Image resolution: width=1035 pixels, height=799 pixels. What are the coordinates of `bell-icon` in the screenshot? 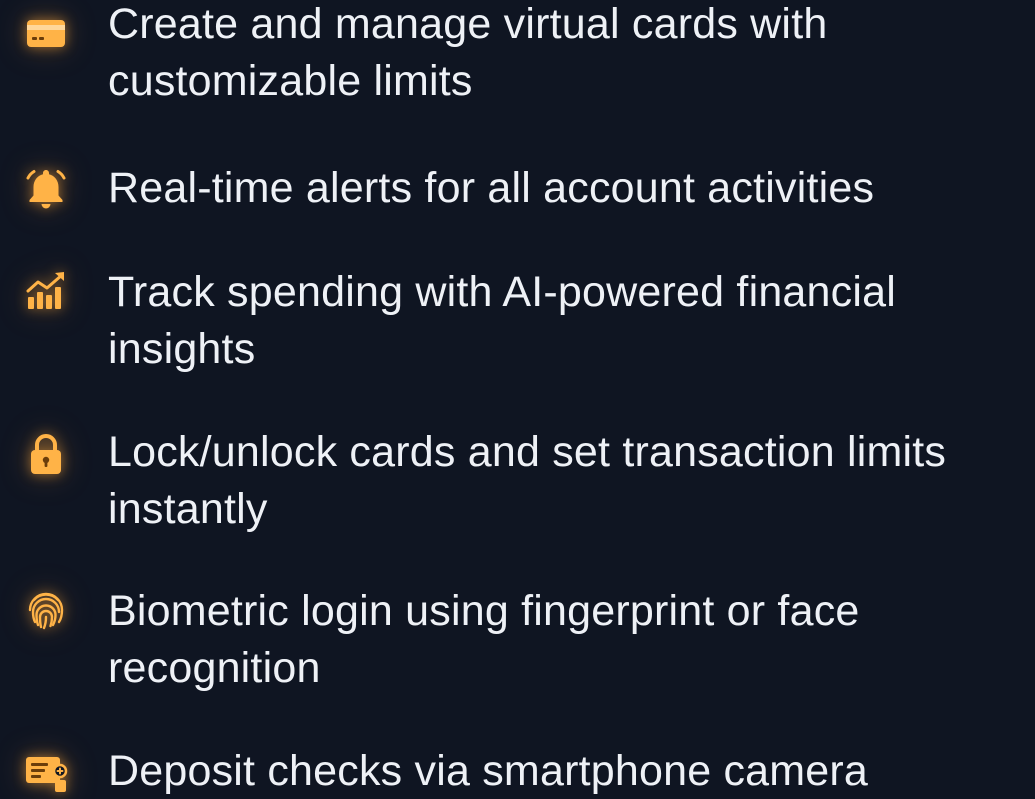 It's located at (46, 188).